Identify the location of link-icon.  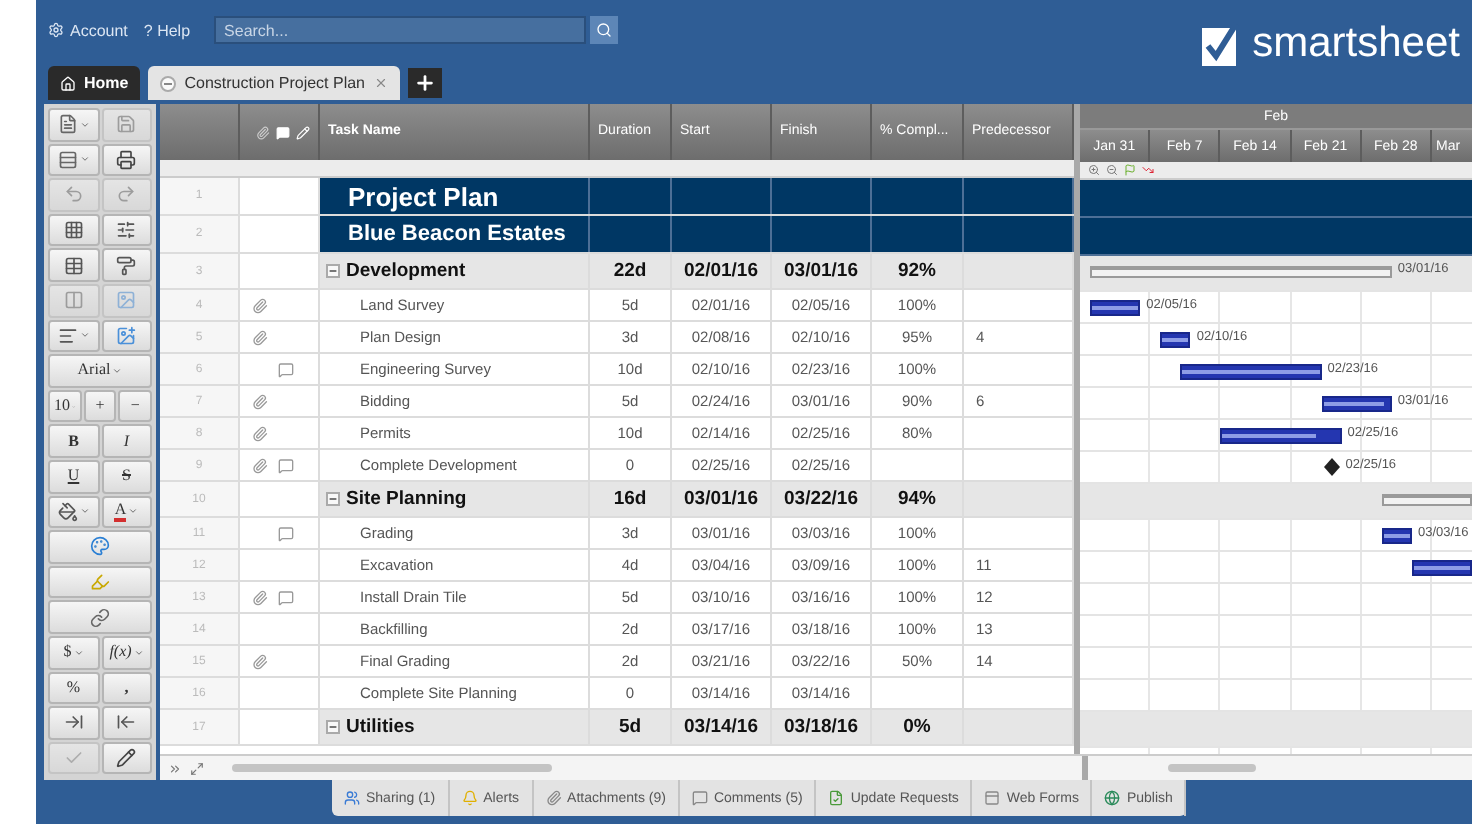
(100, 617).